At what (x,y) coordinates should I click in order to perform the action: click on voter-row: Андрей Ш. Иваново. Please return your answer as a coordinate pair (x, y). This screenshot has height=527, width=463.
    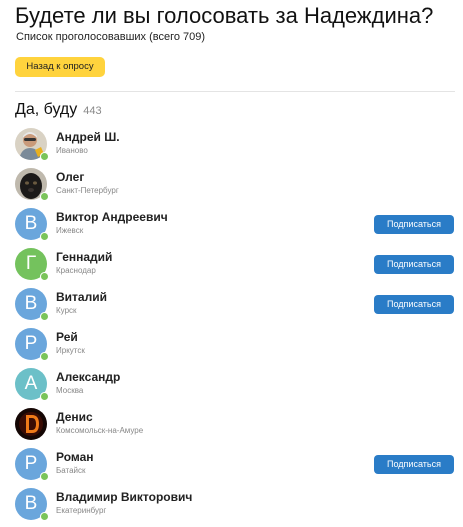
    Looking at the image, I should click on (235, 144).